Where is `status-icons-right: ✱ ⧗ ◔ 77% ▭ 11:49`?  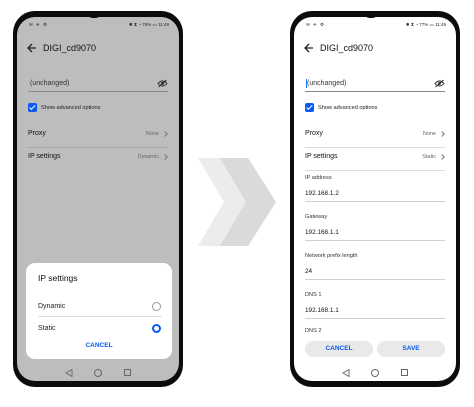 status-icons-right: ✱ ⧗ ◔ 77% ▭ 11:49 is located at coordinates (425, 24).